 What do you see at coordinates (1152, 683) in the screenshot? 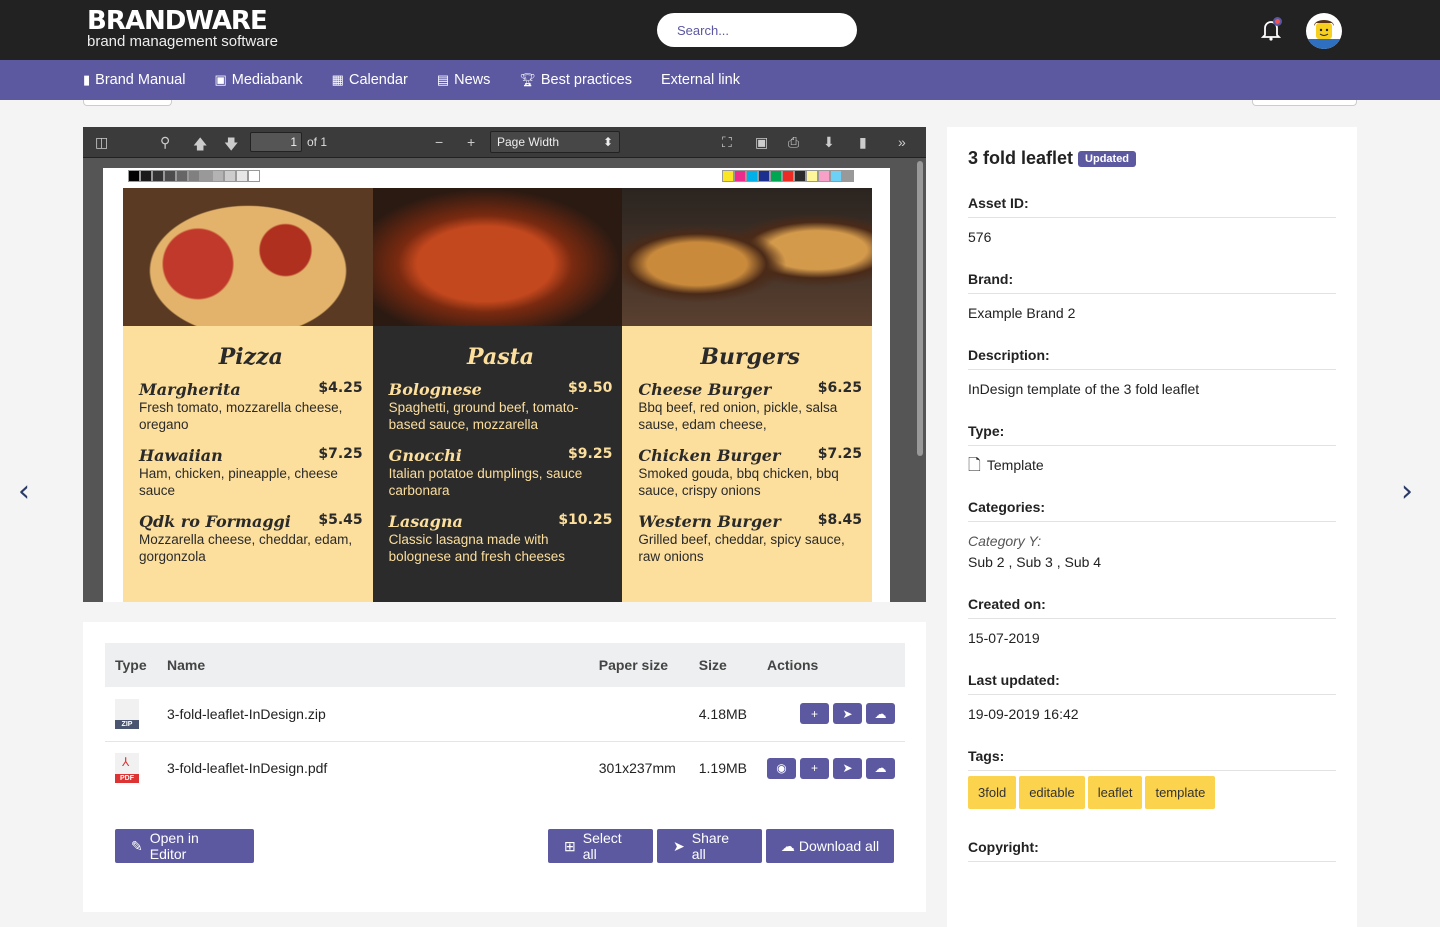
I see `label: Last updated:` at bounding box center [1152, 683].